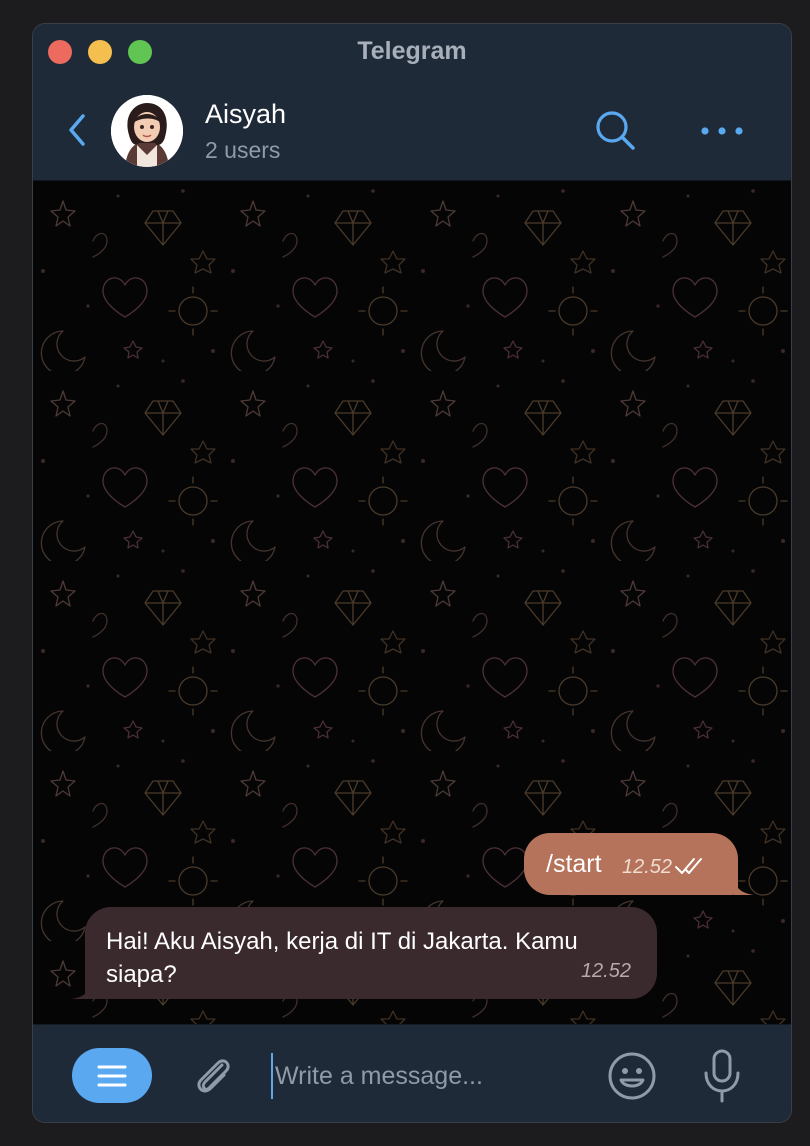 The height and width of the screenshot is (1146, 810). I want to click on attach-button, so click(213, 1074).